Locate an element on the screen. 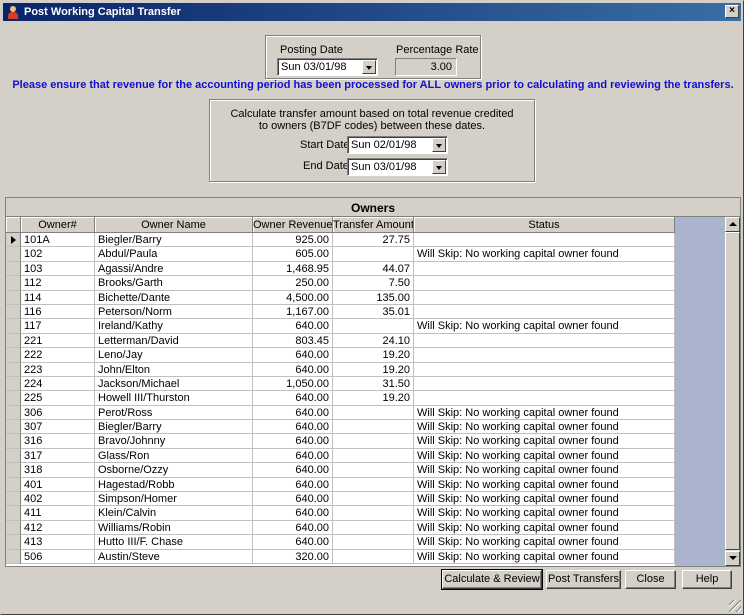 The height and width of the screenshot is (615, 744). cell-owner-name: Hagestad/Robb is located at coordinates (174, 485).